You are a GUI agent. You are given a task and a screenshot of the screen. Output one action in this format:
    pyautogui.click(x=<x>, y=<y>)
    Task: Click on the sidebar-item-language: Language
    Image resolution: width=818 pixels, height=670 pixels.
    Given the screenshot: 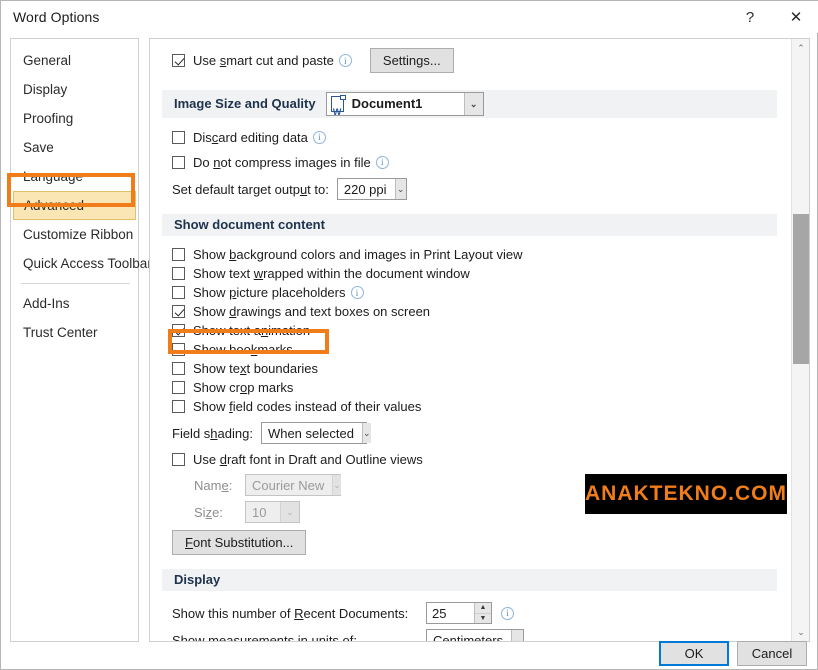 What is the action you would take?
    pyautogui.click(x=74, y=176)
    